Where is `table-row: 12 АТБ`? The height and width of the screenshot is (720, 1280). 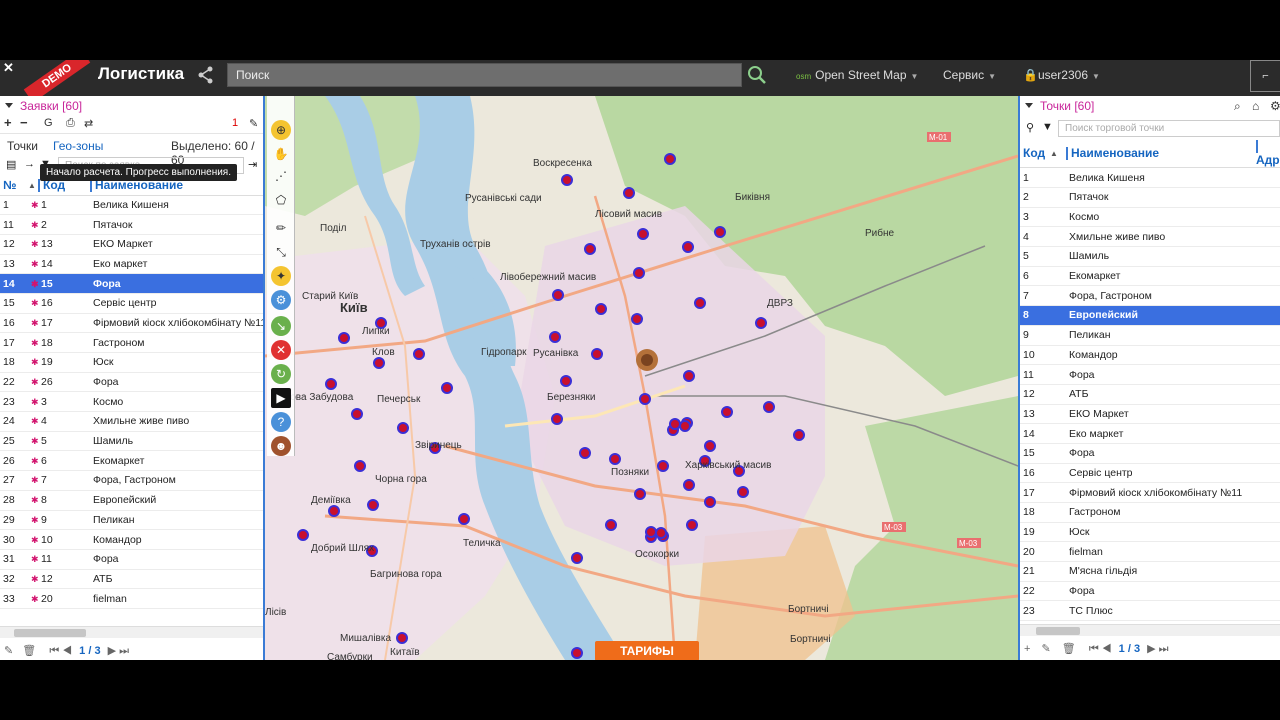
table-row: 12 АТБ is located at coordinates (1150, 394).